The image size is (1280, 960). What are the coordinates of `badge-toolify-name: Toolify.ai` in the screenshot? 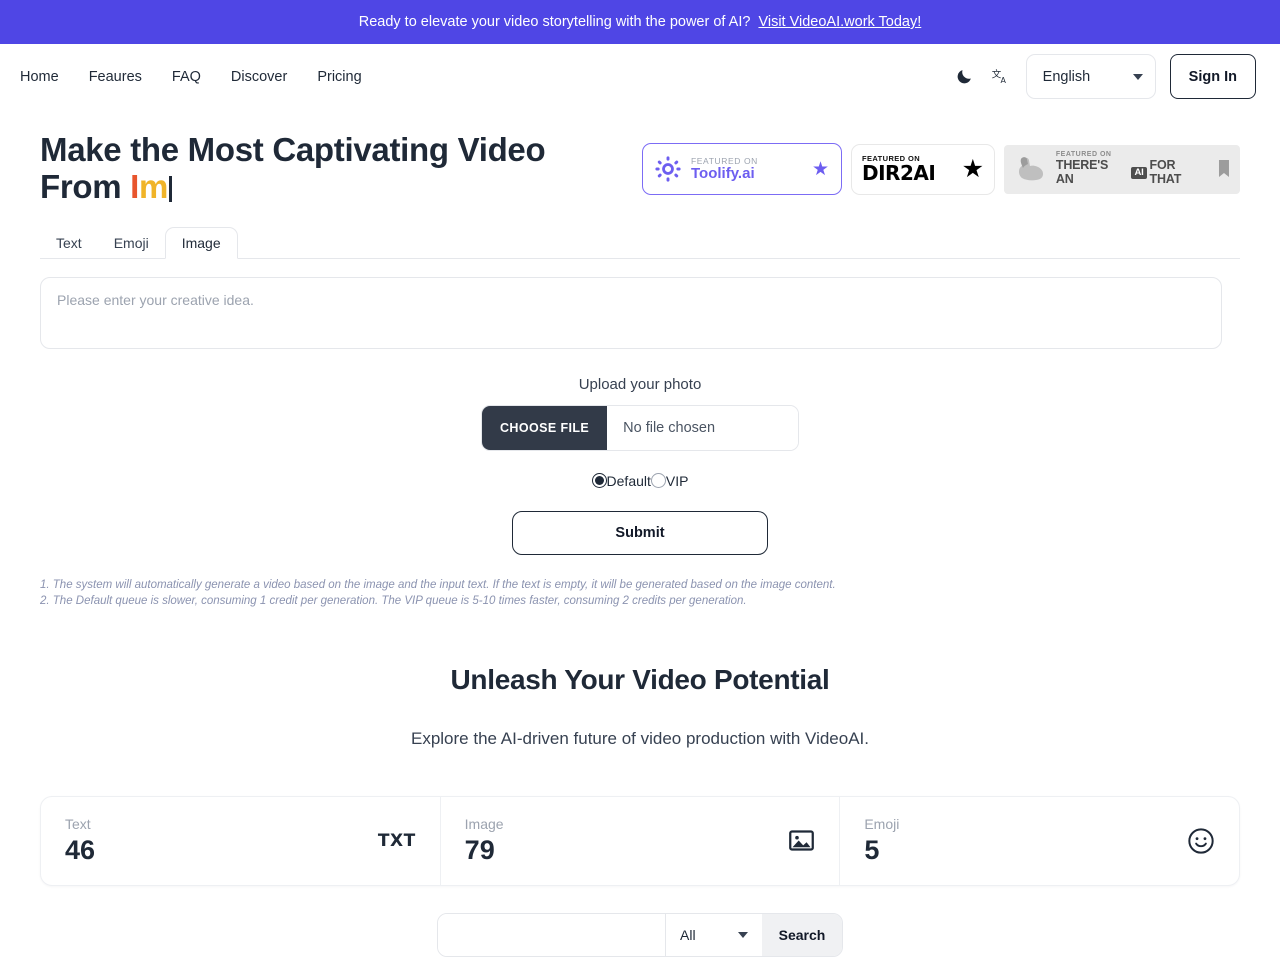 It's located at (723, 173).